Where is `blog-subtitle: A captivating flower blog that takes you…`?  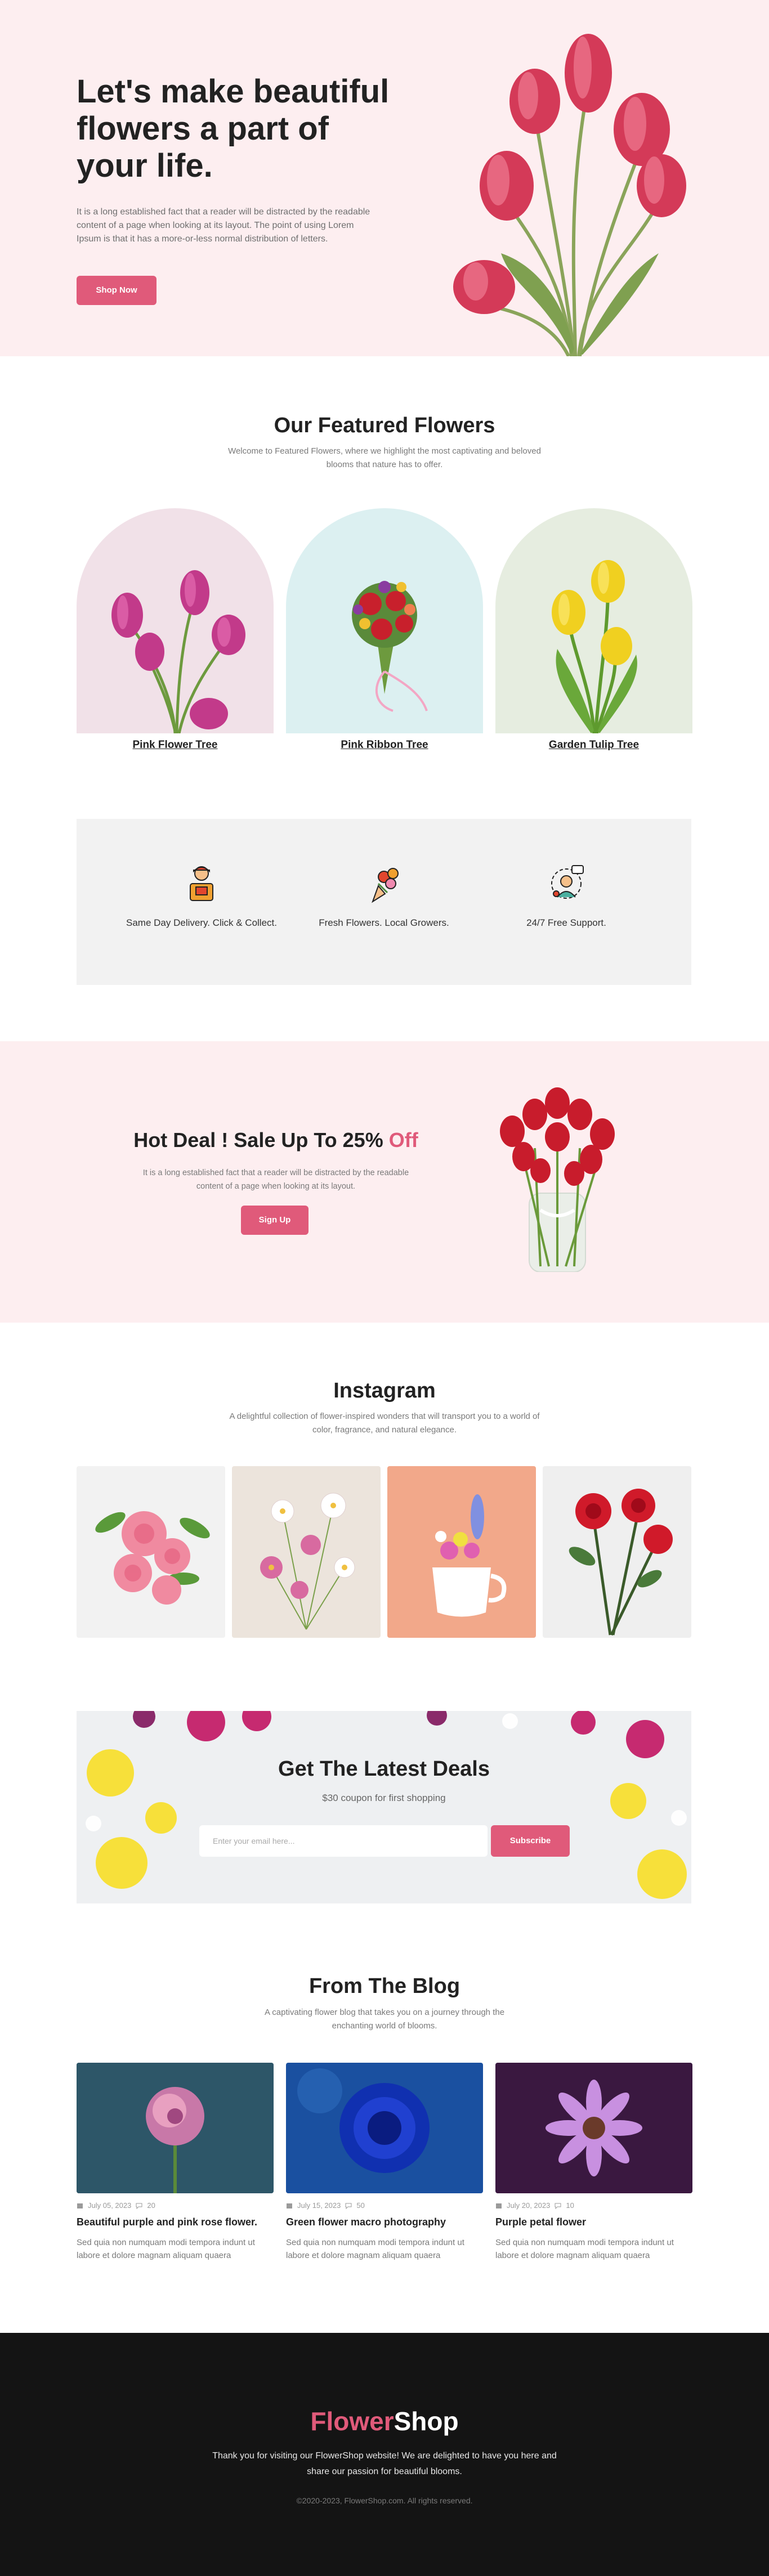 blog-subtitle: A captivating flower blog that takes you… is located at coordinates (384, 2019).